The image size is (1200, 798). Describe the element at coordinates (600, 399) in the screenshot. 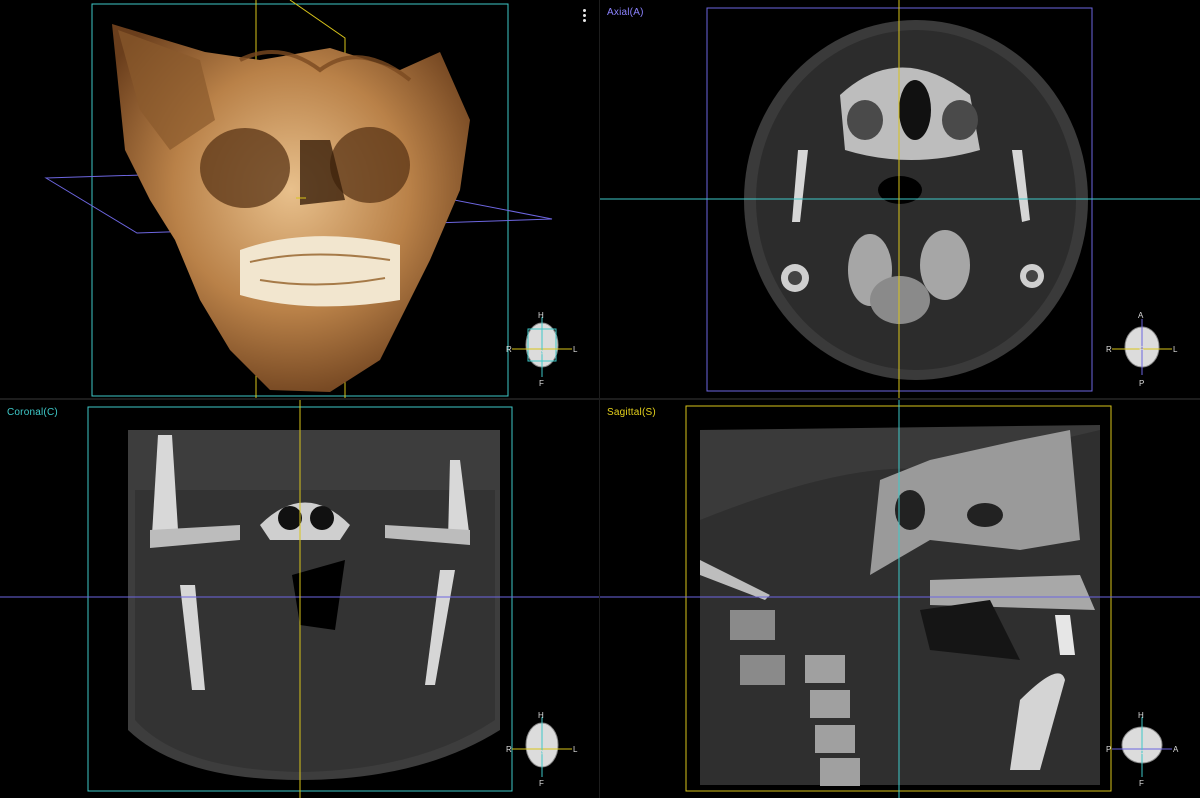

I see `viewport-divider-horizontal` at that location.